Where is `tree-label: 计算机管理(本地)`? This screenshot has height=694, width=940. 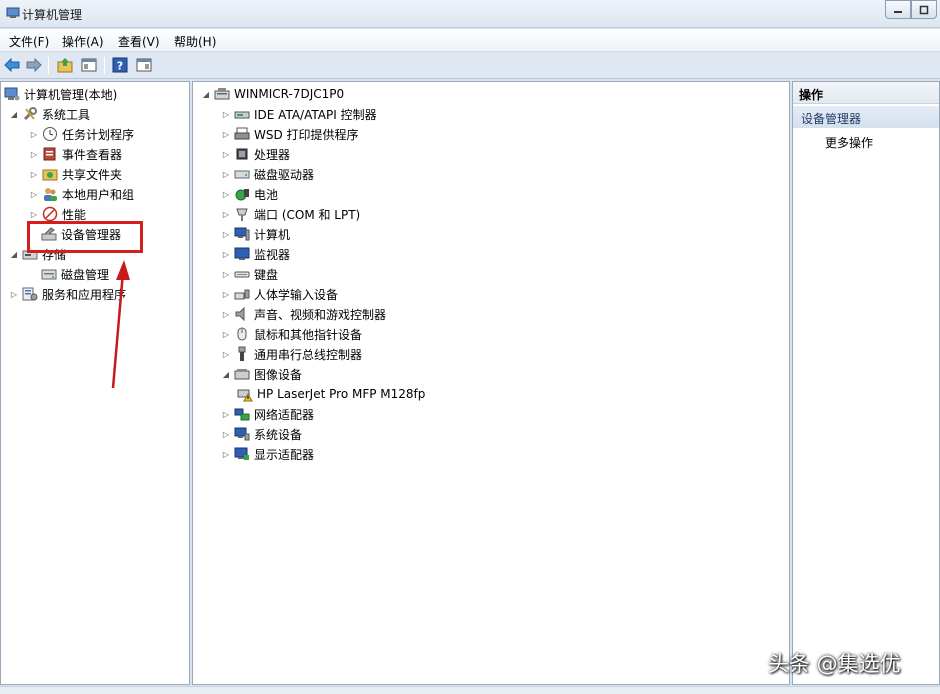
tree-label: 计算机管理(本地) is located at coordinates (71, 94).